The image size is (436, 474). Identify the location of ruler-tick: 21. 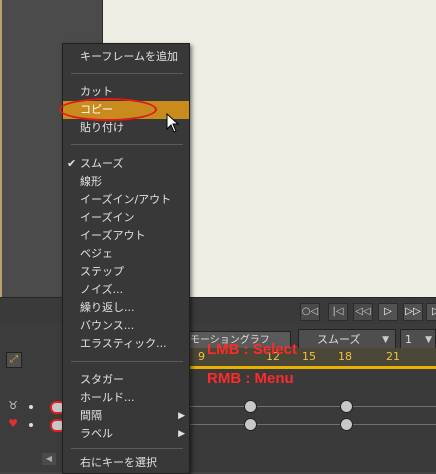
(393, 356).